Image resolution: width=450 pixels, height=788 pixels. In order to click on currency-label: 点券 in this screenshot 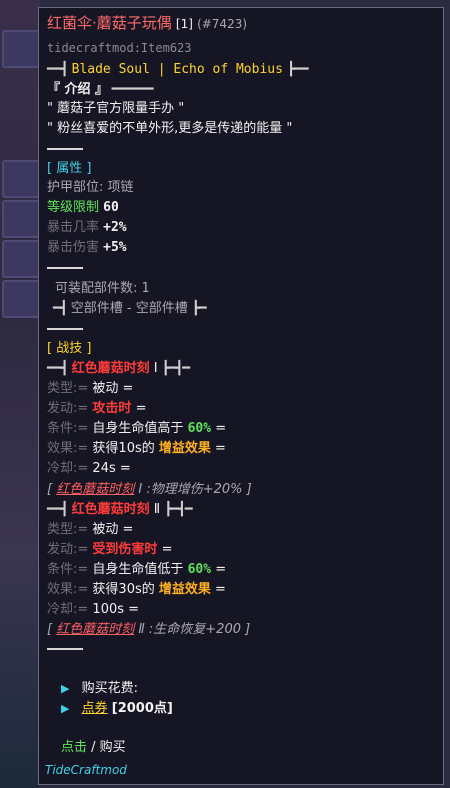, I will do `click(94, 708)`.